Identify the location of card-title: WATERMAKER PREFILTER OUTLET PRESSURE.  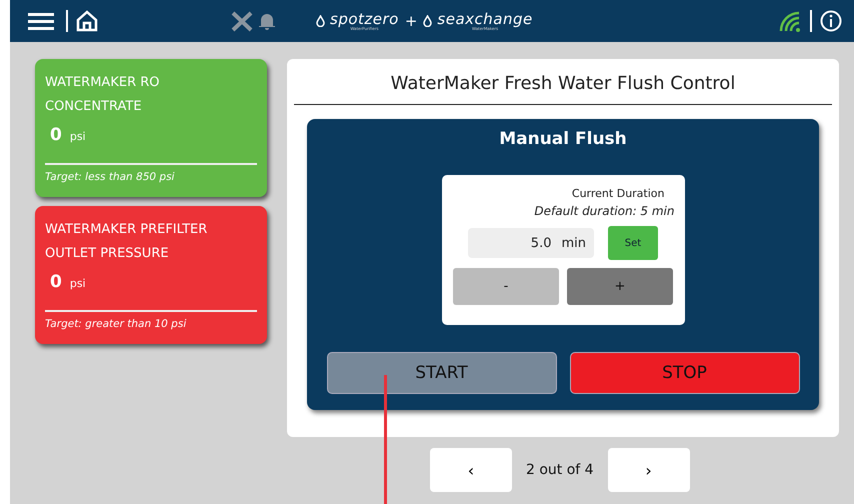
(126, 242).